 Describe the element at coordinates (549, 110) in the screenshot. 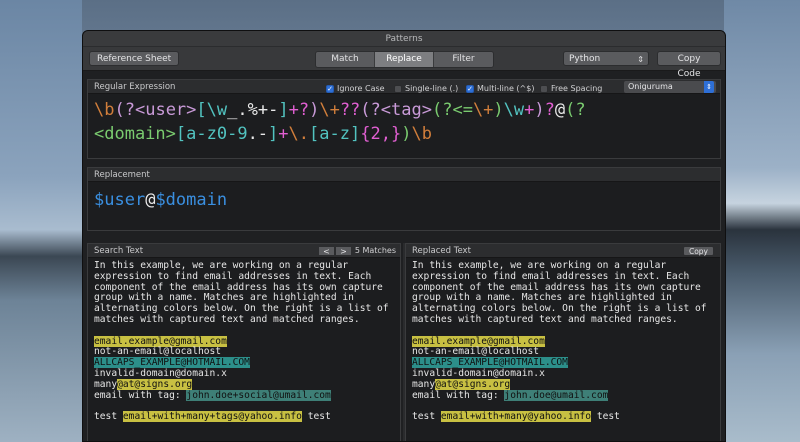

I see `syntax-token: ?` at that location.